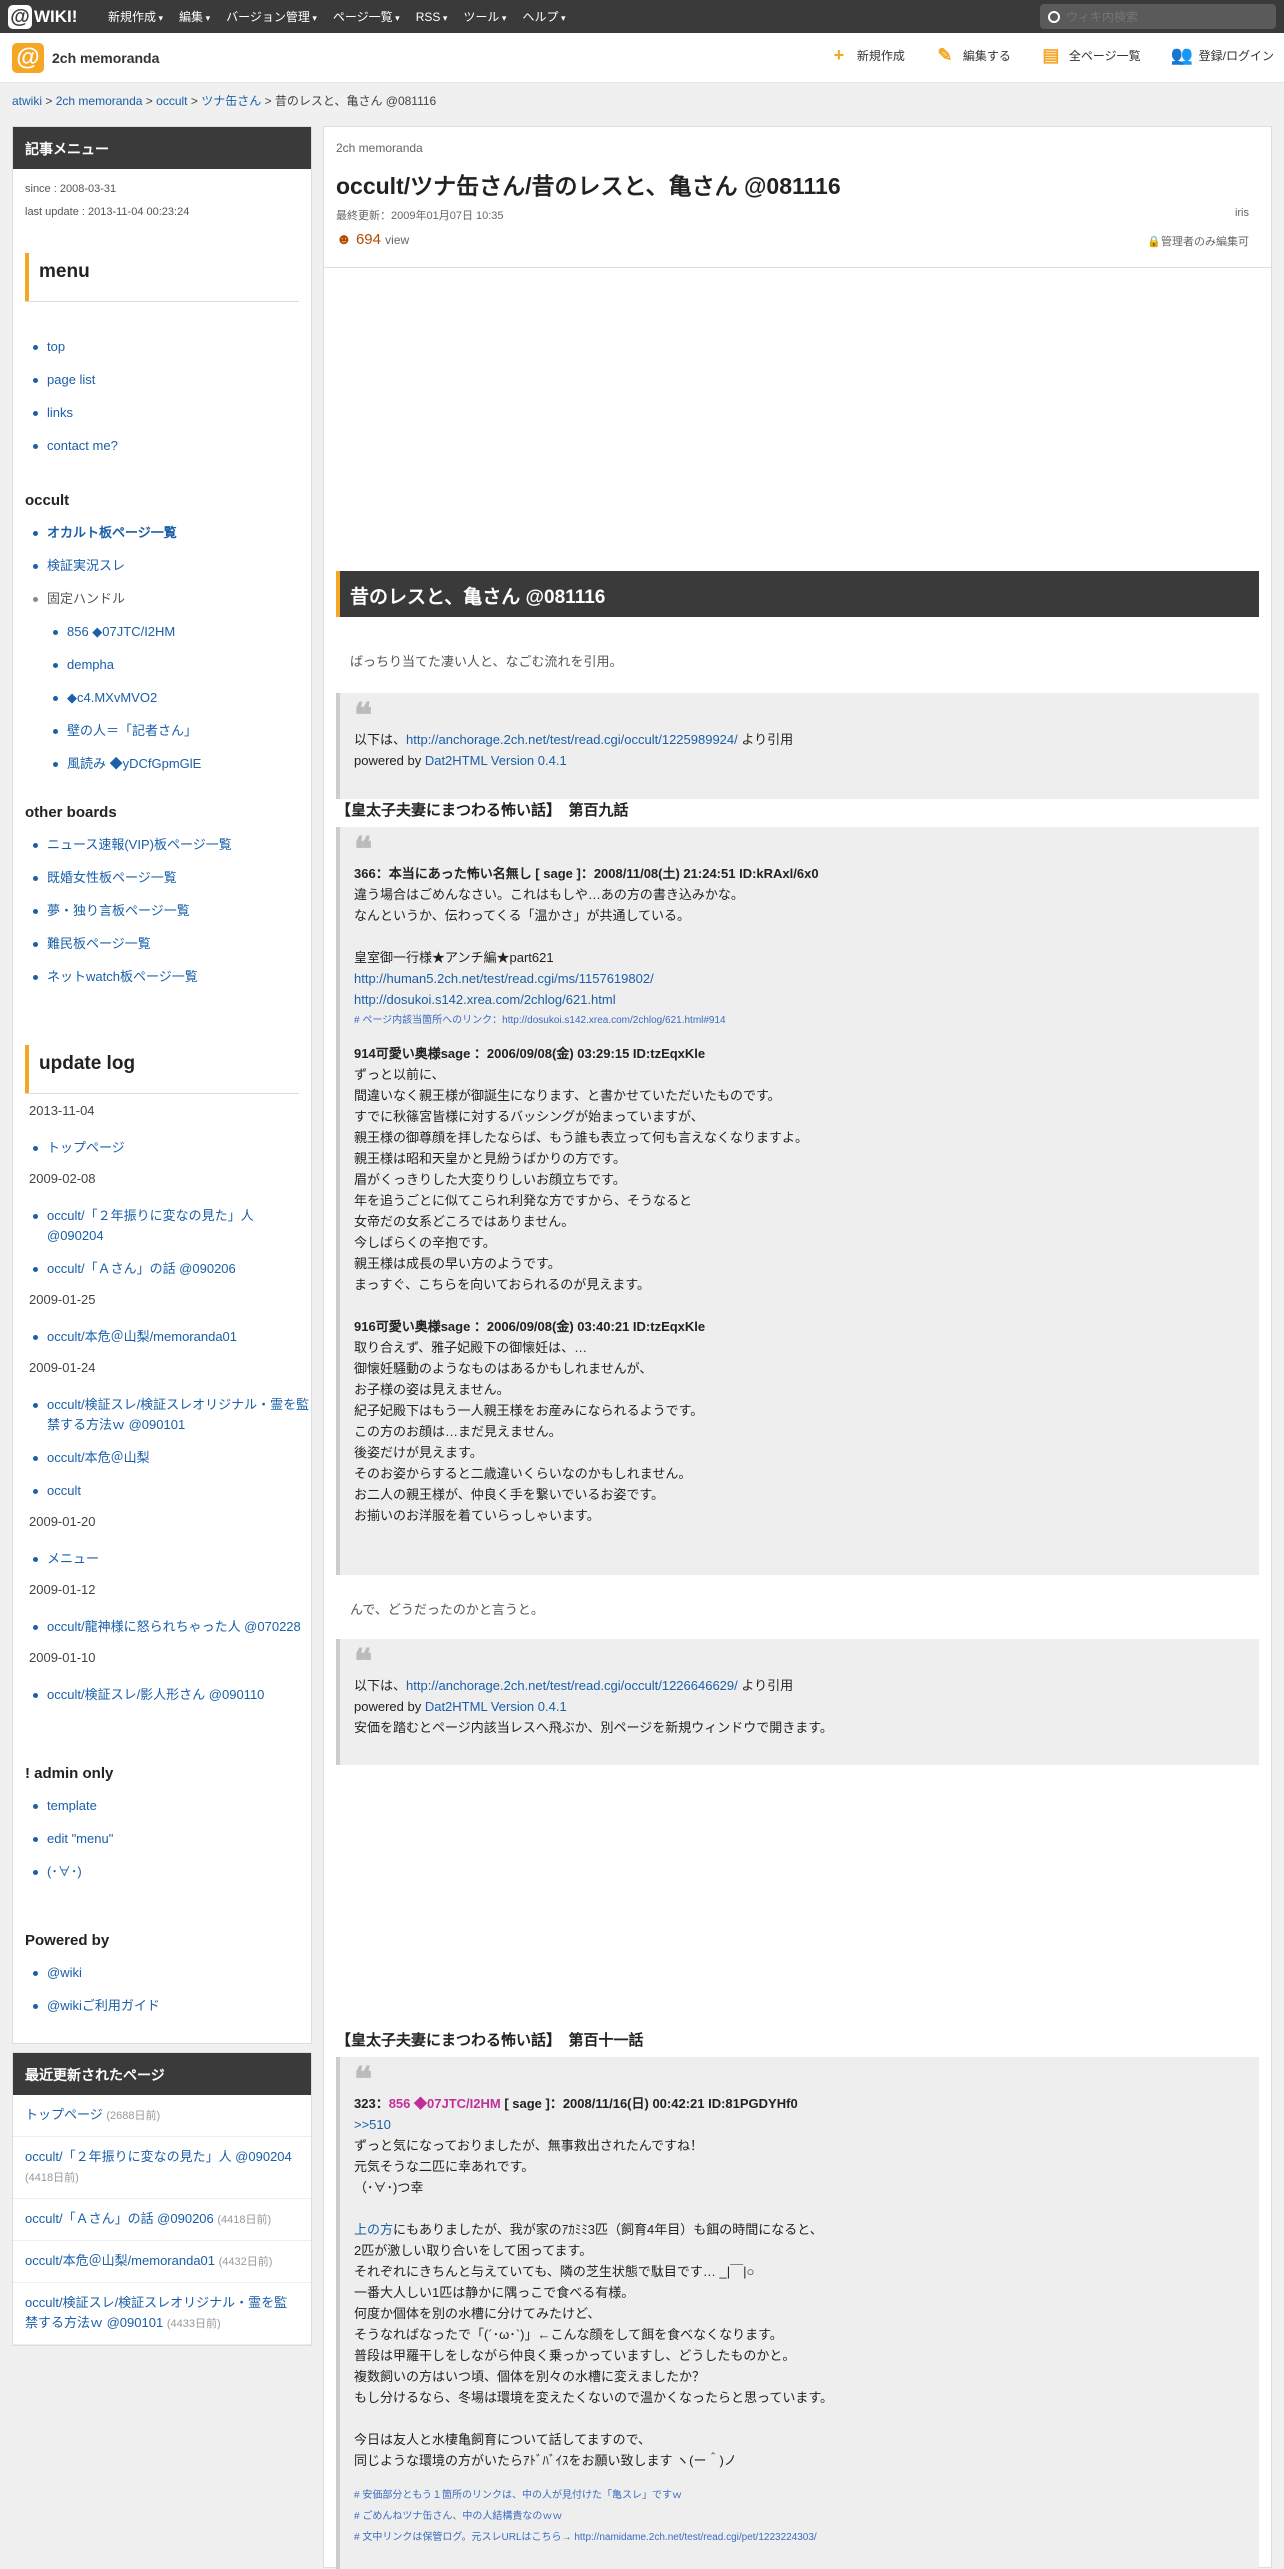 This screenshot has height=2569, width=1284. Describe the element at coordinates (182, 632) in the screenshot. I see `handle-item: 856 ◆07JTC/I2HM` at that location.